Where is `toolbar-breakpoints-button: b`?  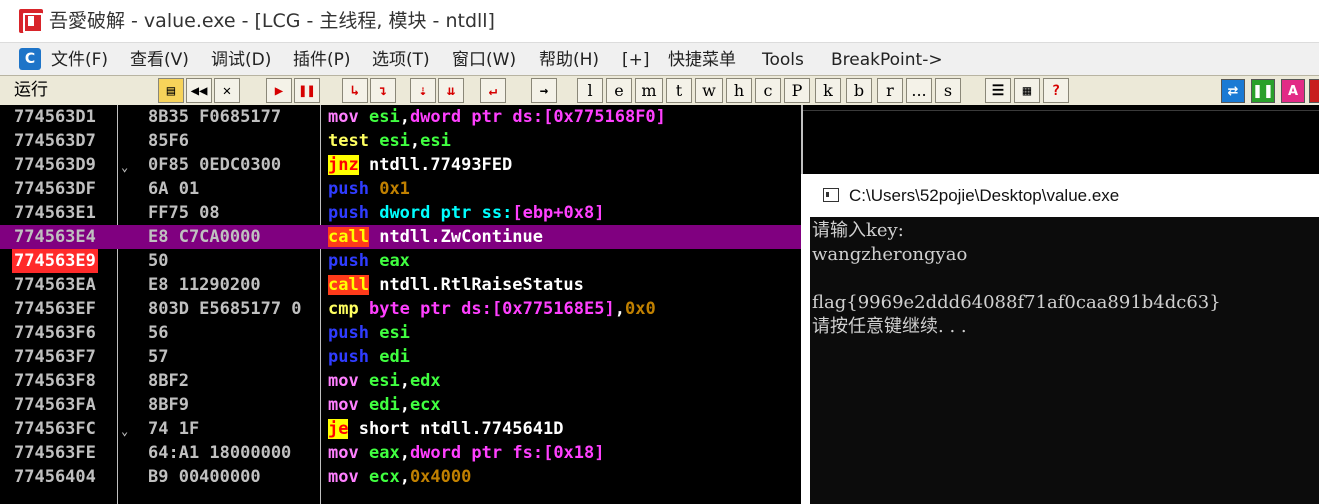
toolbar-breakpoints-button: b is located at coordinates (859, 90).